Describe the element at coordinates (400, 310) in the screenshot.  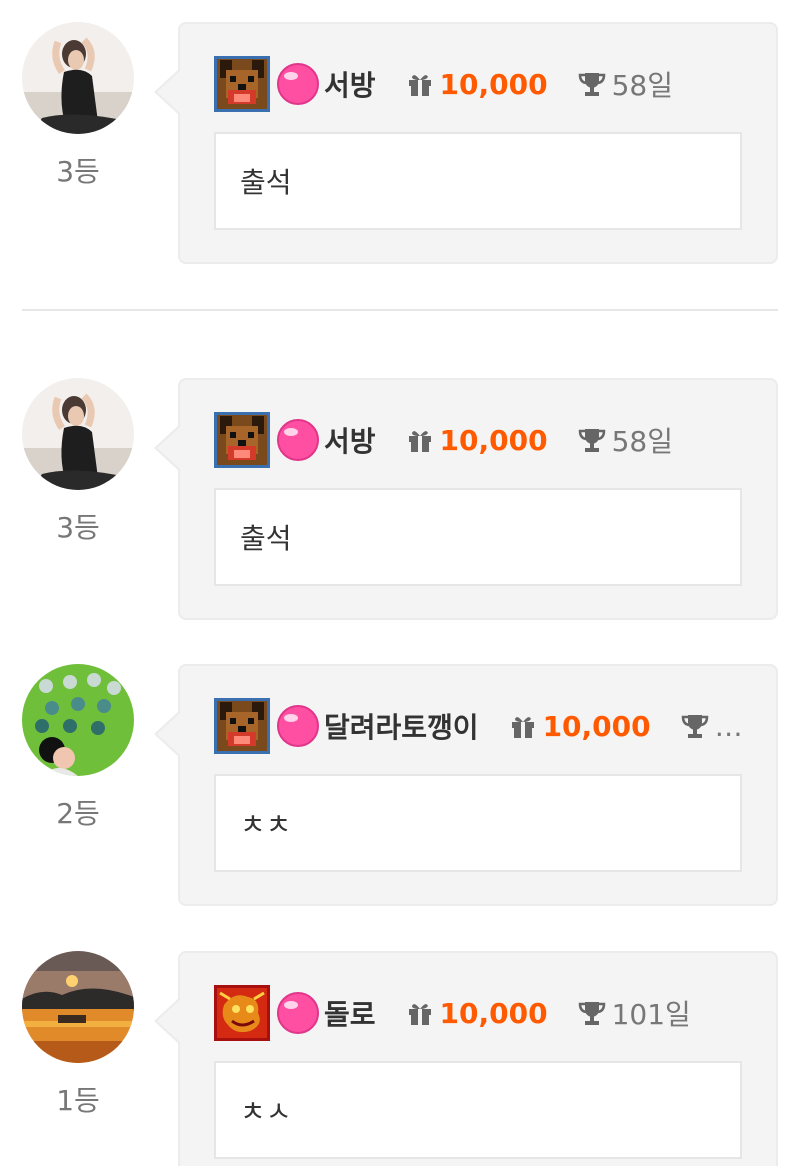
I see `divider` at that location.